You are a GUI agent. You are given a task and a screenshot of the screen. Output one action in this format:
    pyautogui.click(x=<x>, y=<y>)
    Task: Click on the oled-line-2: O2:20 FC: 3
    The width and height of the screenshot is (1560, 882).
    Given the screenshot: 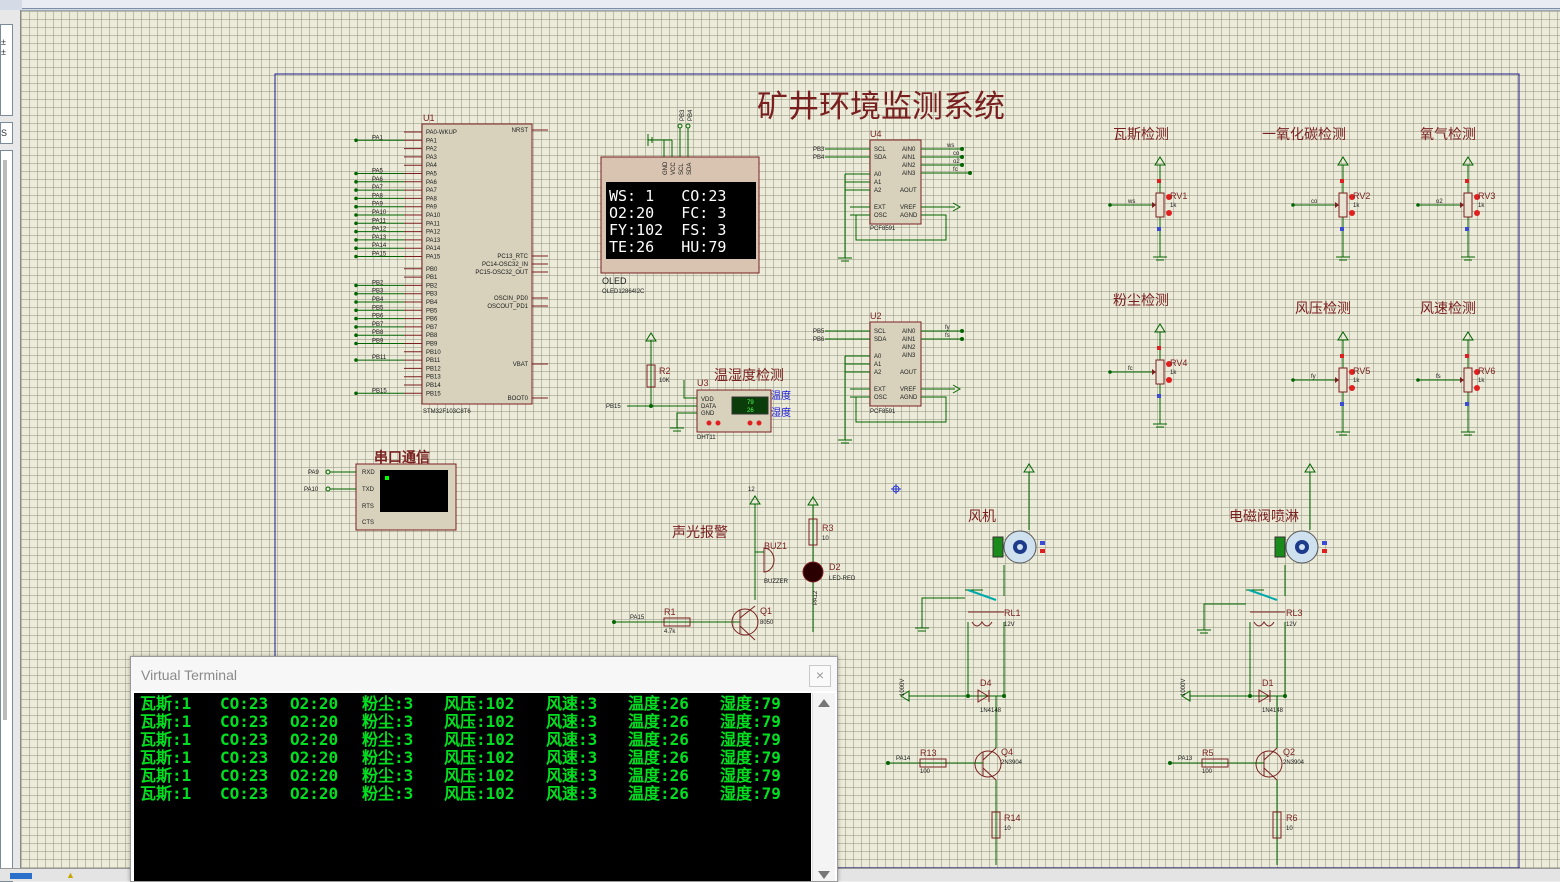 What is the action you would take?
    pyautogui.click(x=667, y=213)
    